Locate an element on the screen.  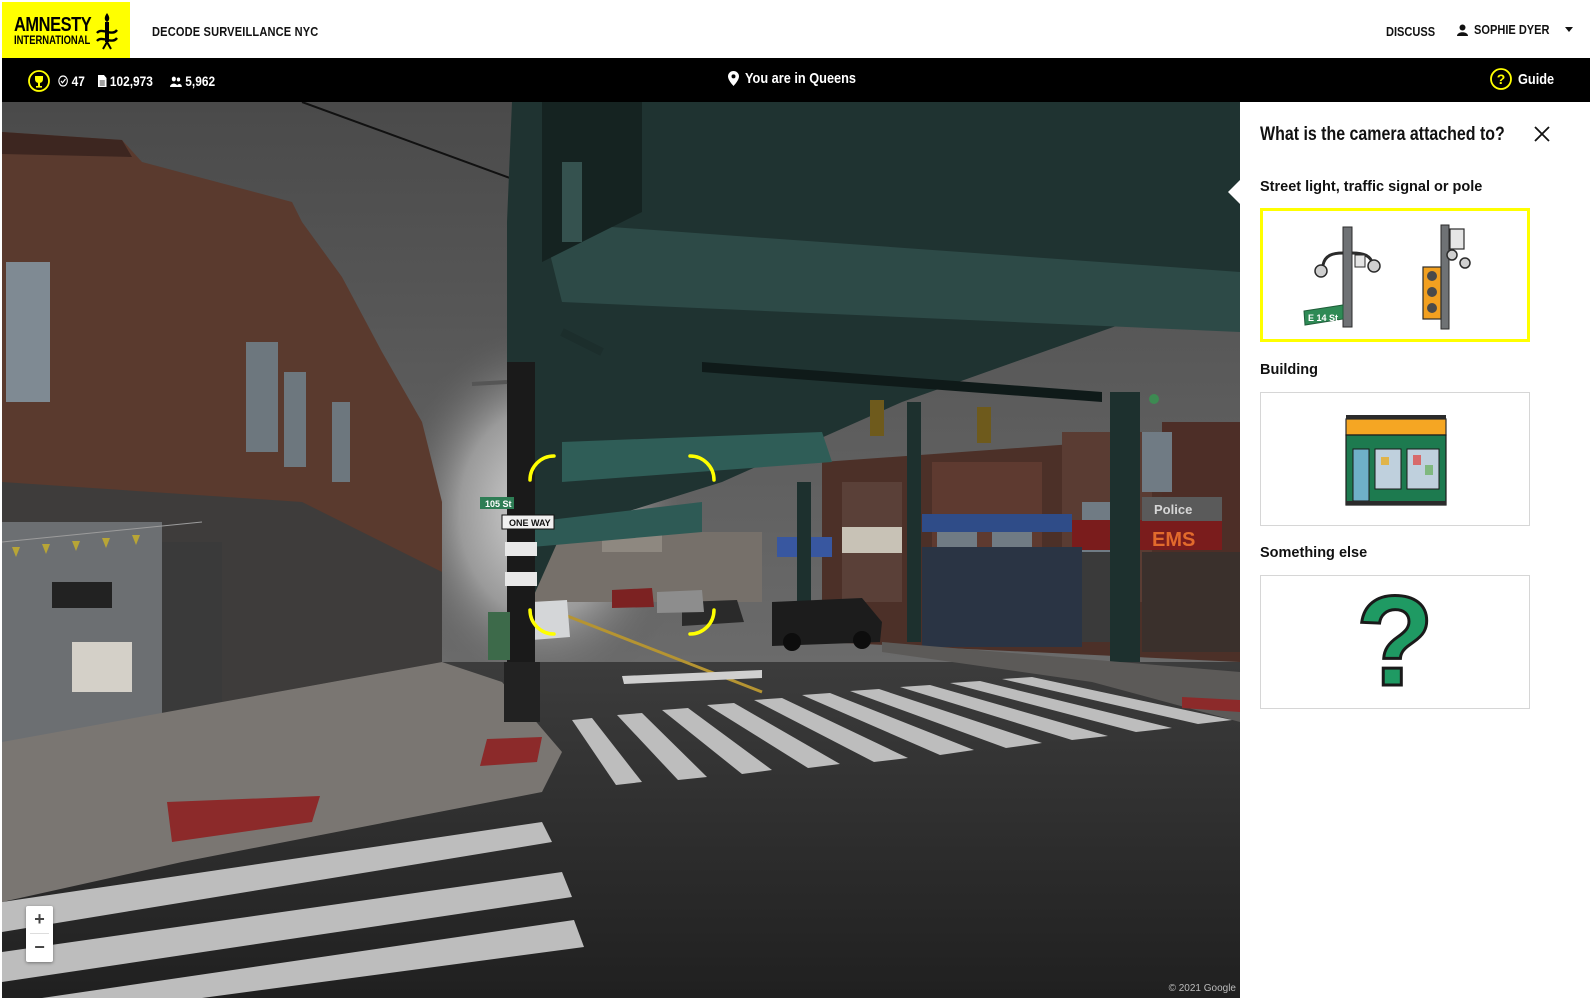
caret-down-icon is located at coordinates (1568, 29).